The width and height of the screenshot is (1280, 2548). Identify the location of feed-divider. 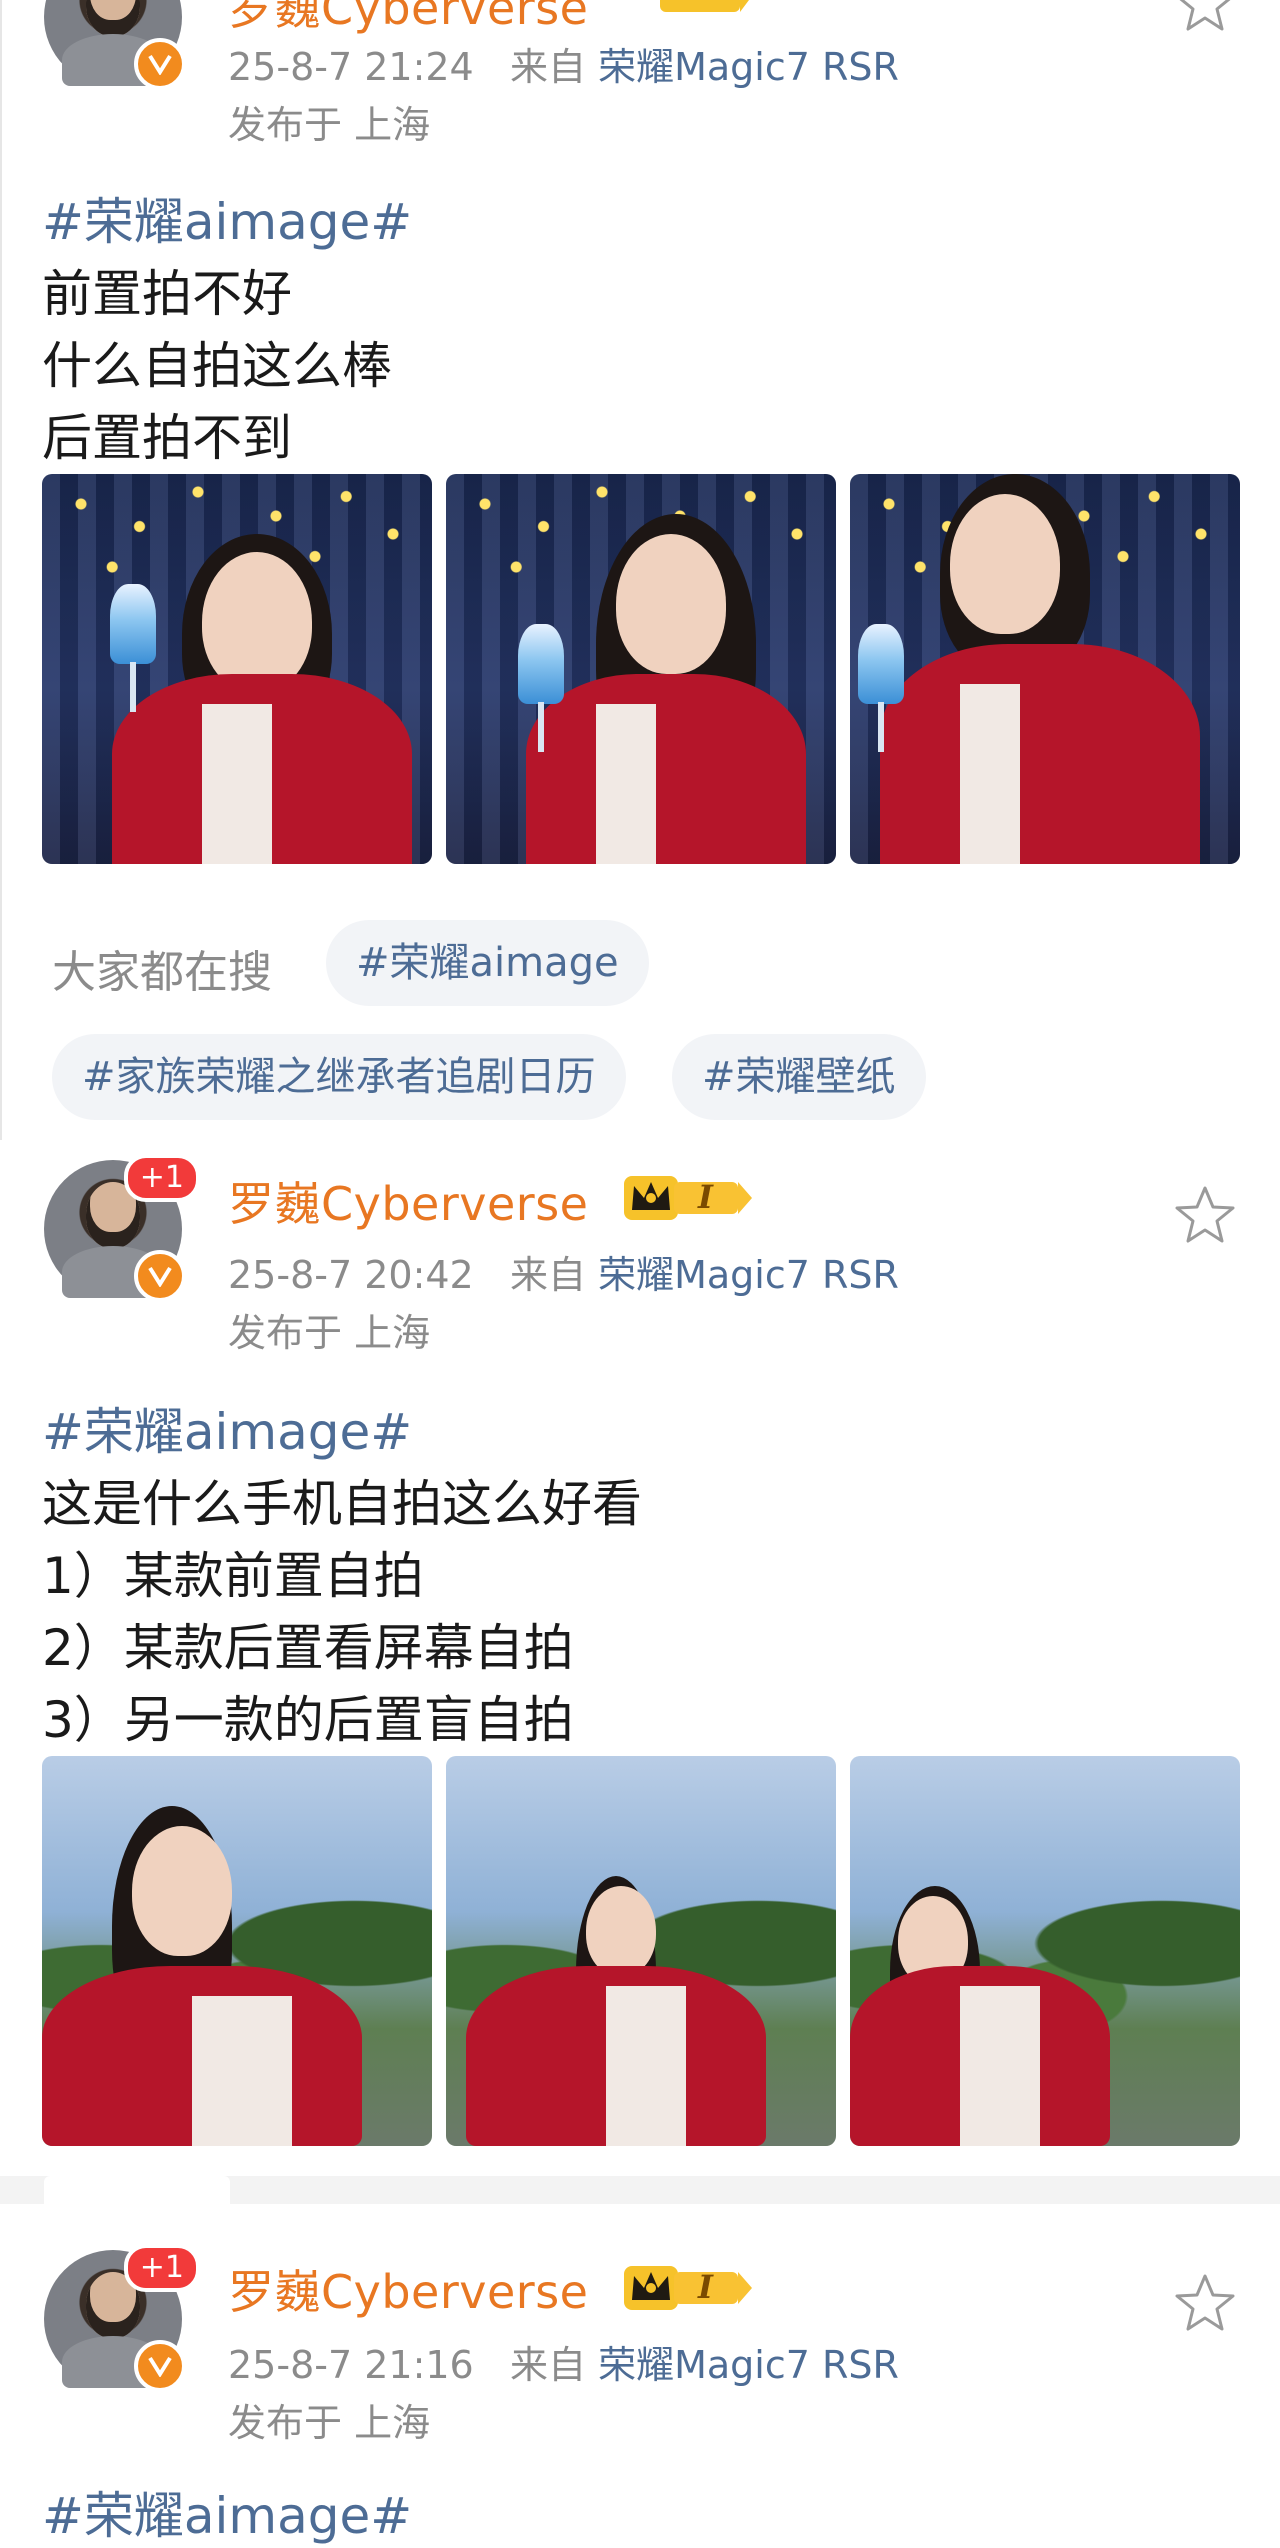
(640, 2196).